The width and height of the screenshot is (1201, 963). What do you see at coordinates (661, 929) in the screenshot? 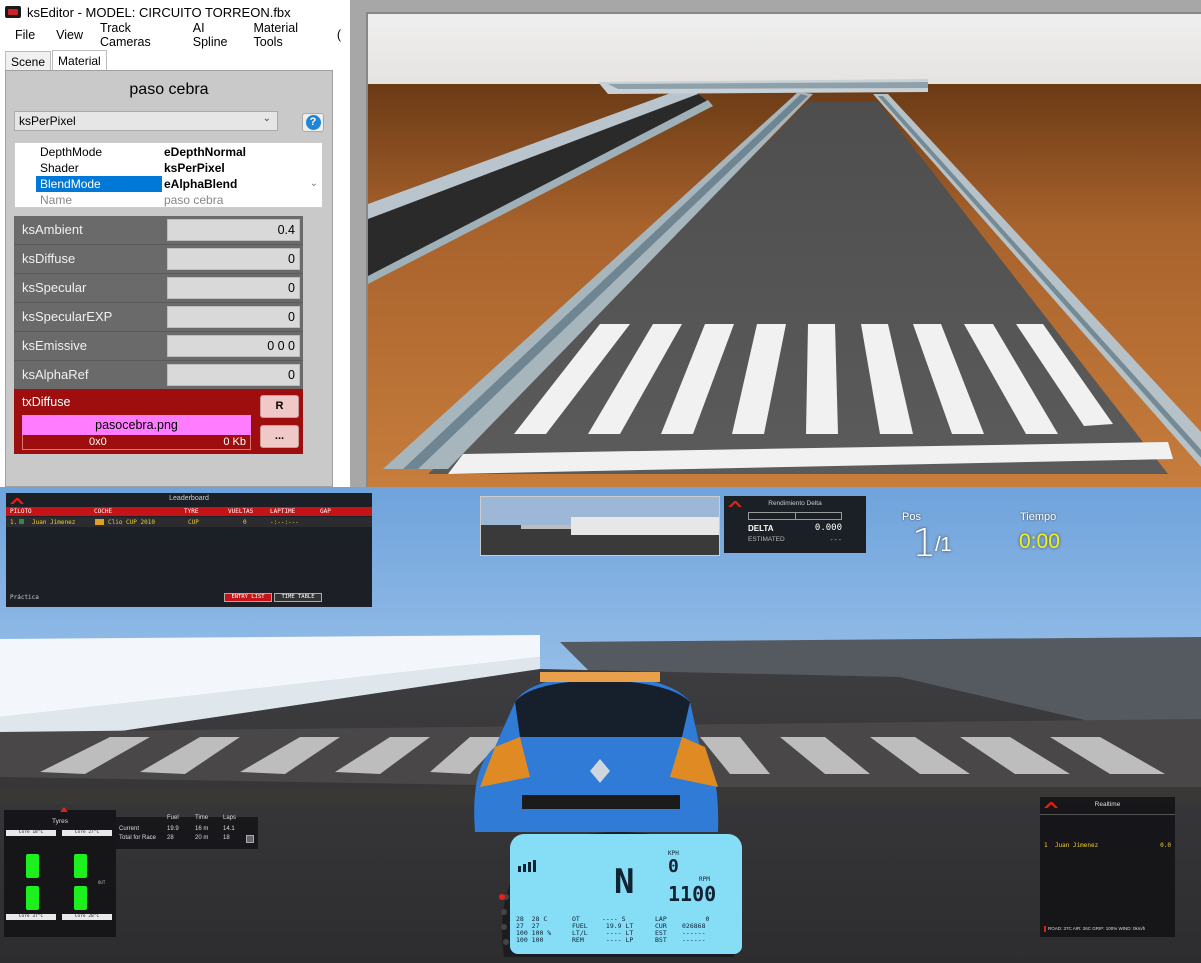
I see `dash-right-labels: LAP CUR EST BST` at bounding box center [661, 929].